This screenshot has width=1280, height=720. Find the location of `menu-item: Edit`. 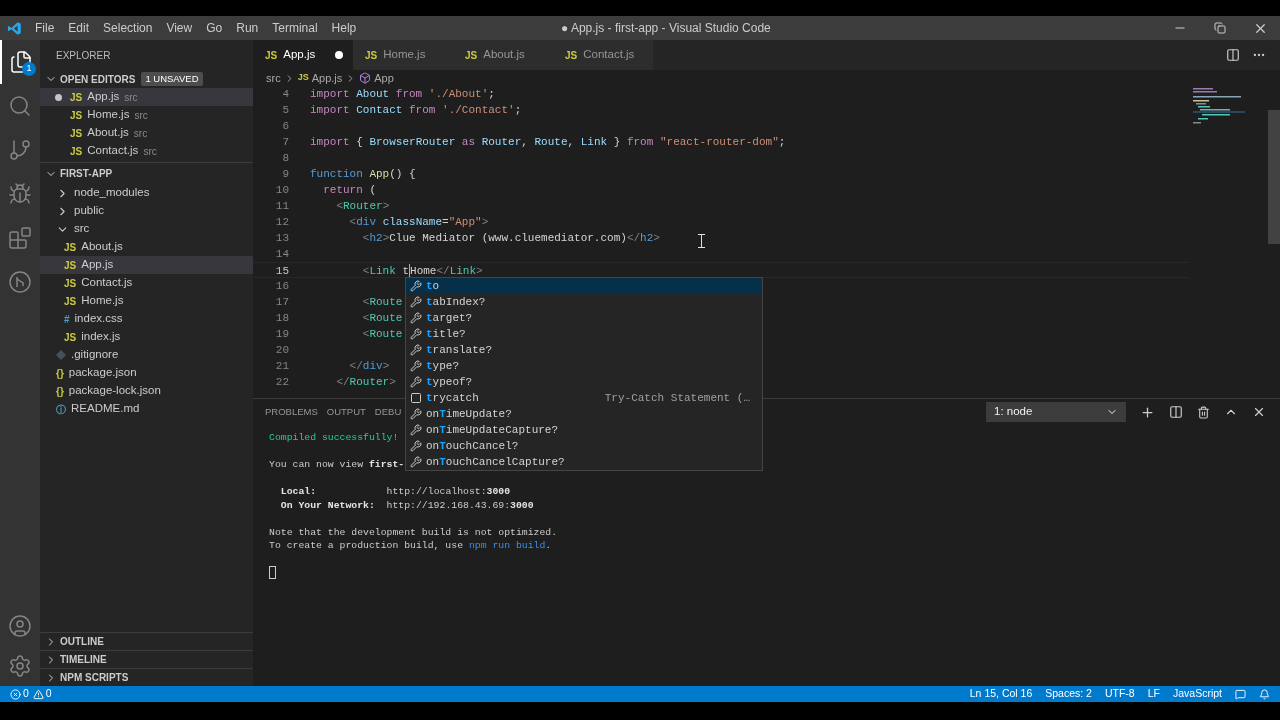

menu-item: Edit is located at coordinates (79, 28).